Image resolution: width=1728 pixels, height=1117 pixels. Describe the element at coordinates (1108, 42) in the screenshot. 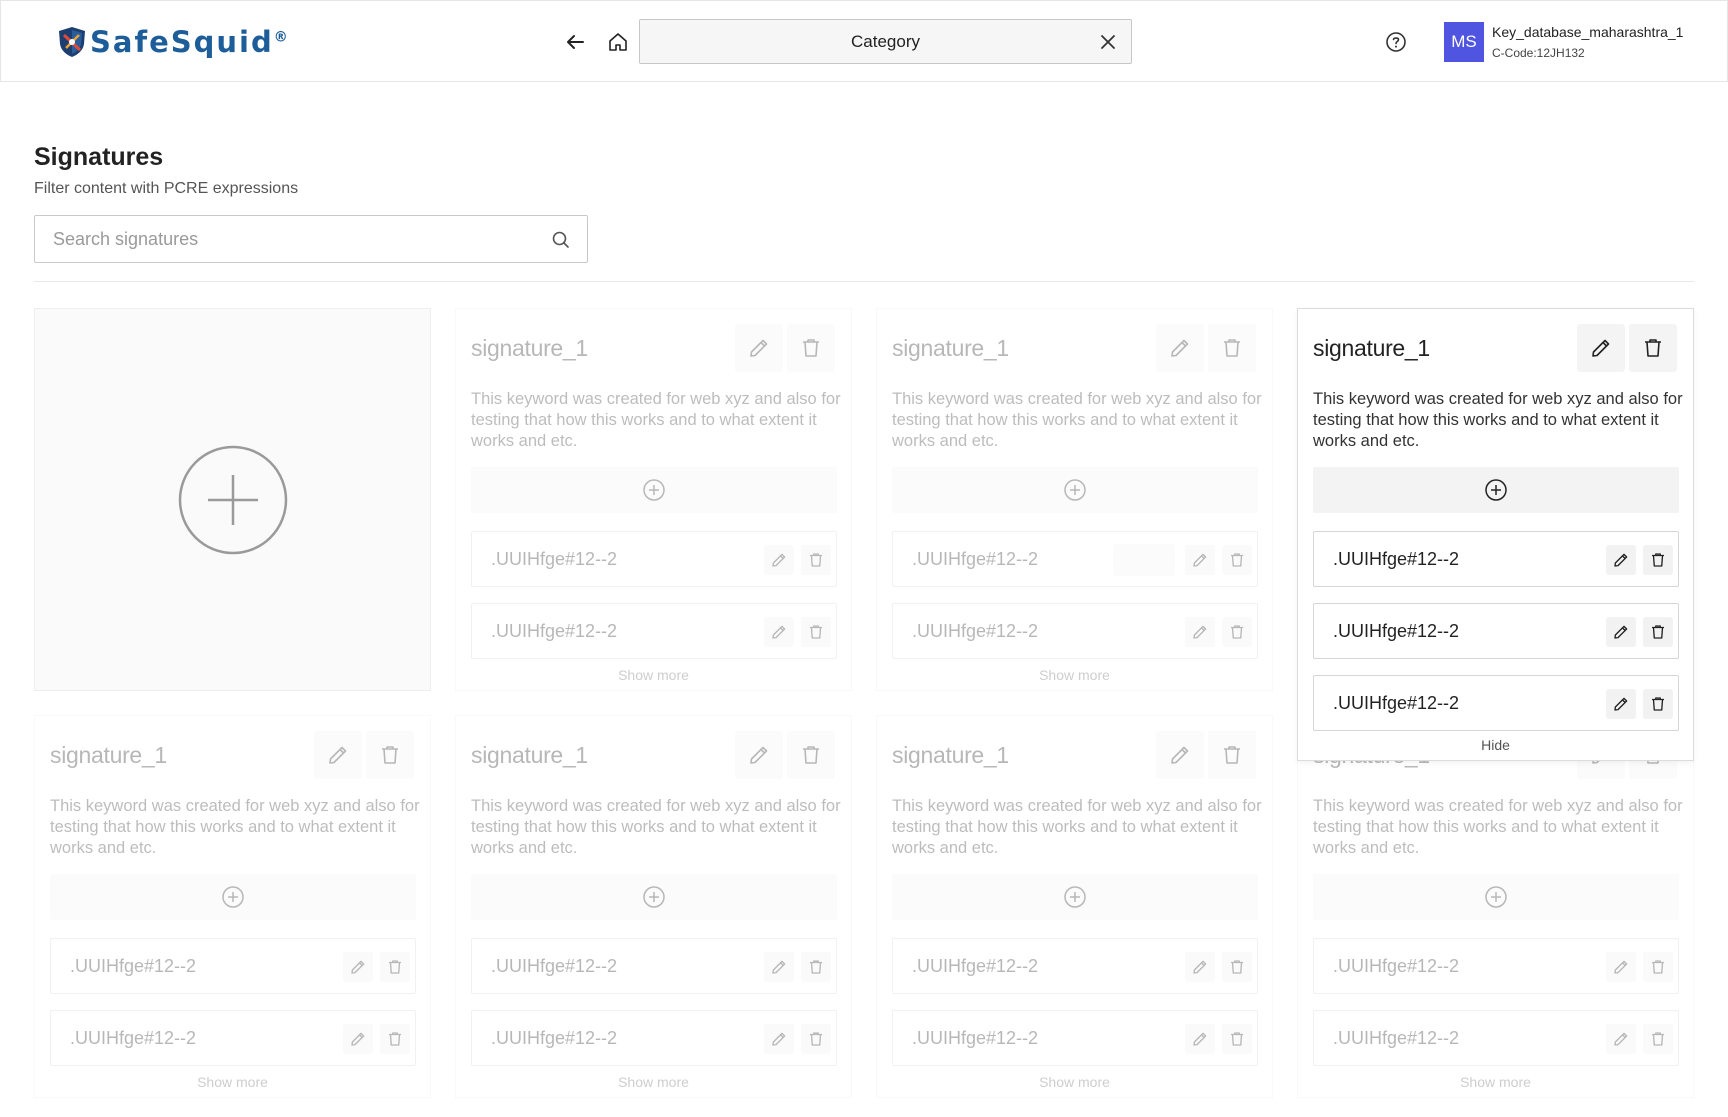

I see `close-icon` at that location.